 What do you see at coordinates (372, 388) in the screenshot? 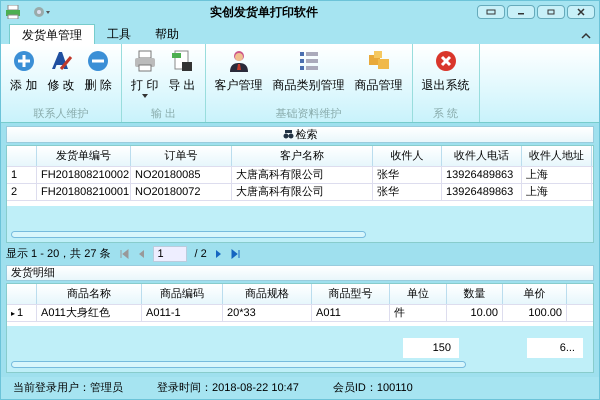
I see `status-text: 会员ID：100110` at bounding box center [372, 388].